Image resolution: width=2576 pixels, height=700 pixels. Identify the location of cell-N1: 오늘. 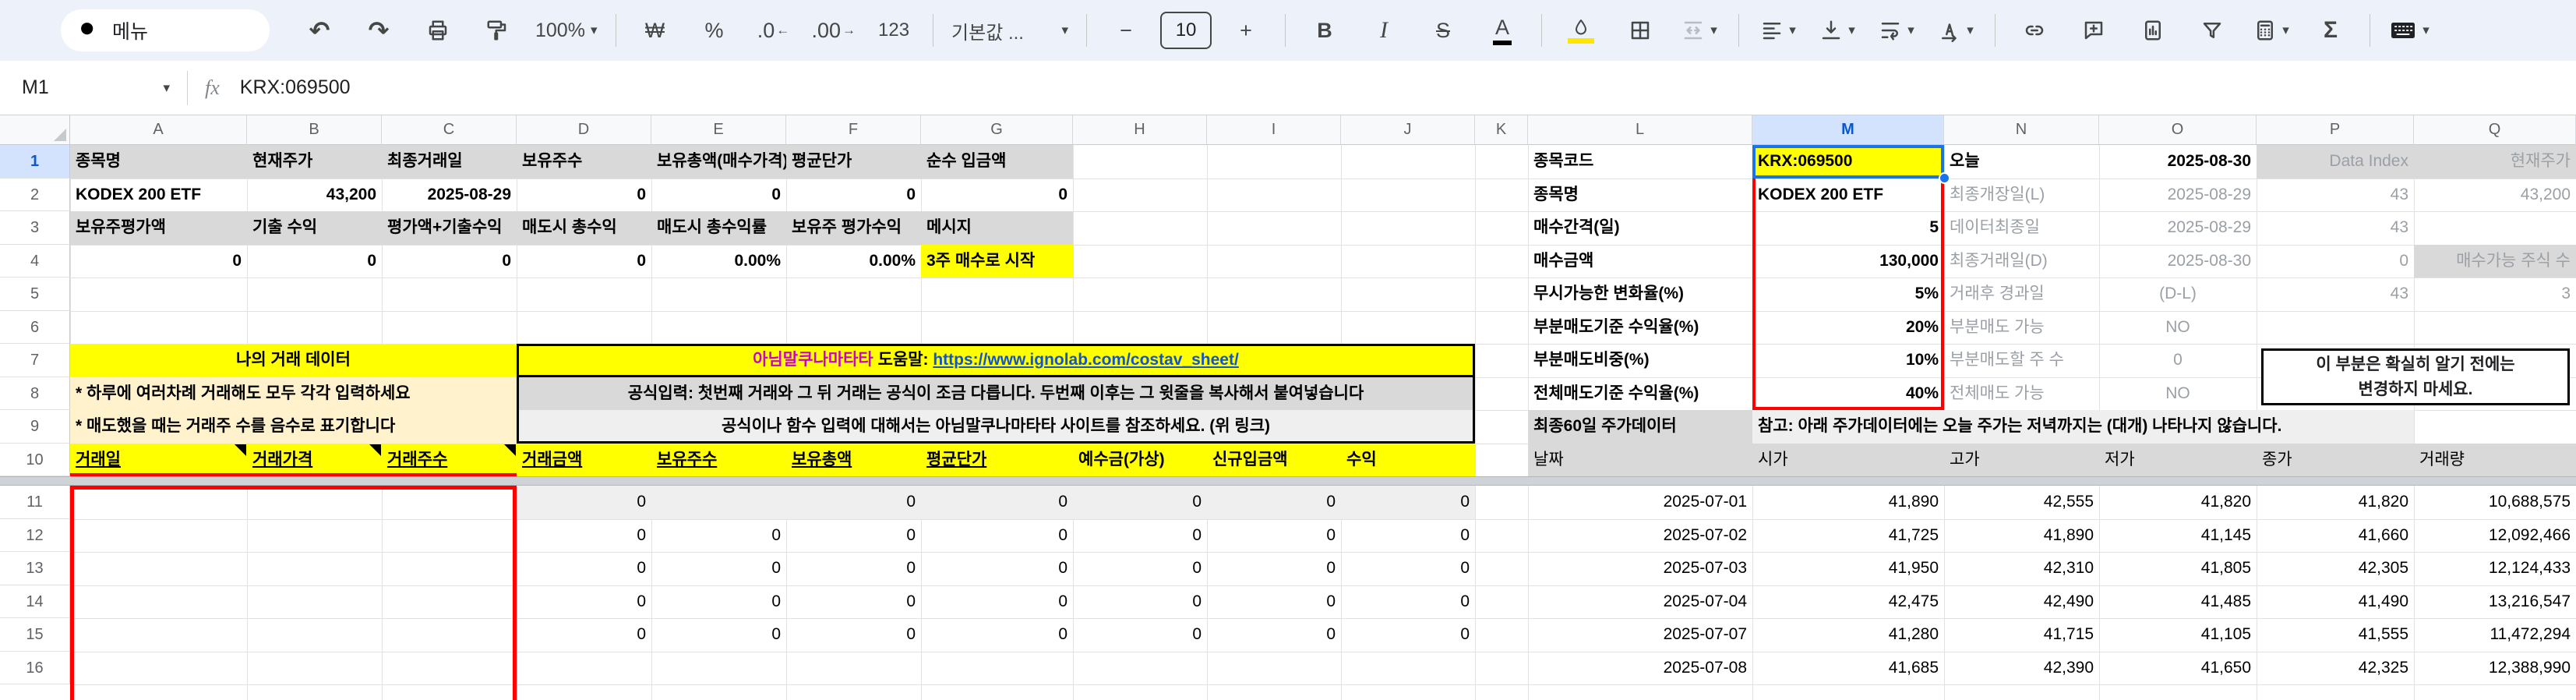
(2021, 162).